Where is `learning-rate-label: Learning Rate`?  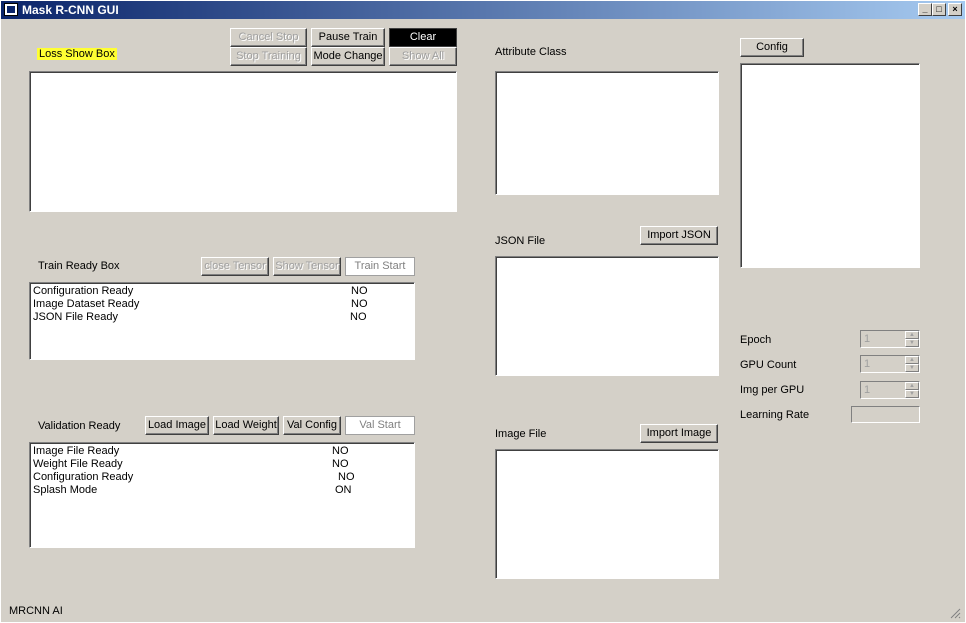
learning-rate-label: Learning Rate is located at coordinates (775, 415).